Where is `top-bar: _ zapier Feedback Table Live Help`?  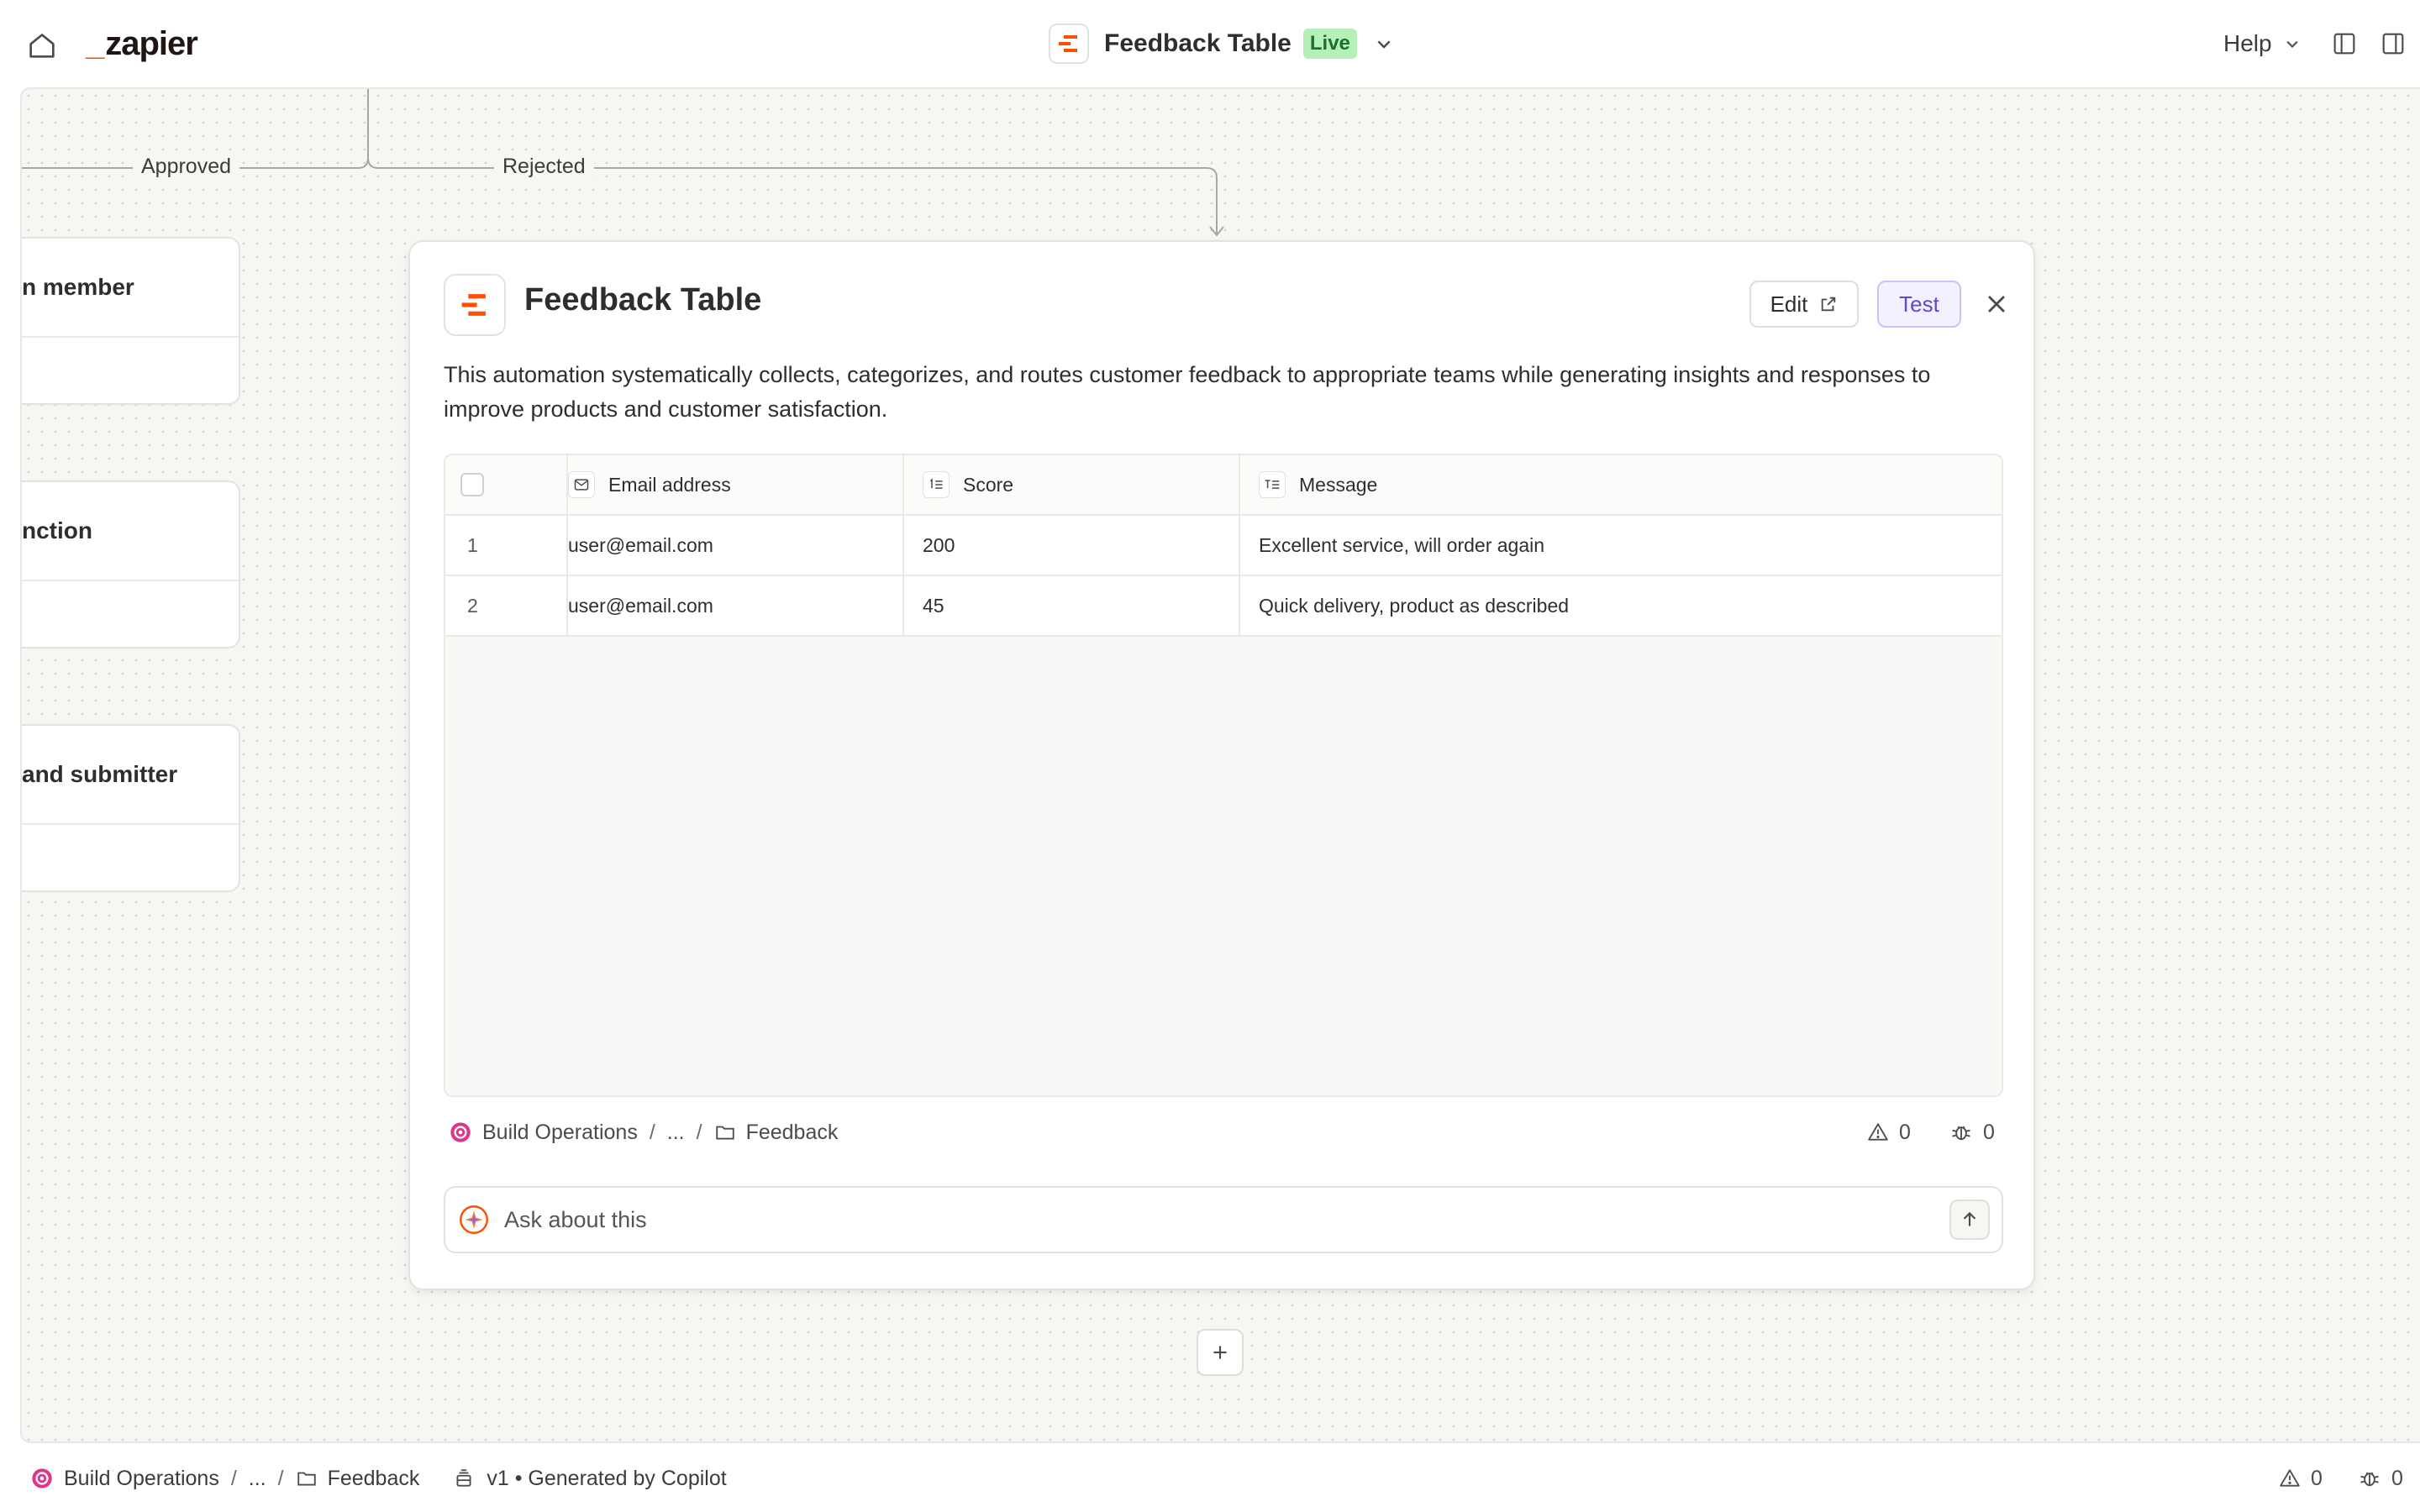 top-bar: _ zapier Feedback Table Live Help is located at coordinates (1210, 43).